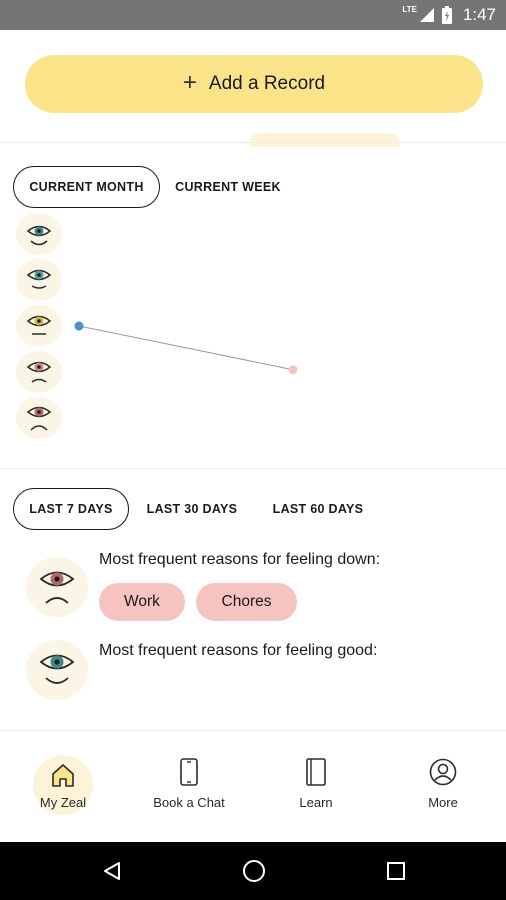 The image size is (506, 900). What do you see at coordinates (316, 787) in the screenshot?
I see `nav-item-learn: Learn` at bounding box center [316, 787].